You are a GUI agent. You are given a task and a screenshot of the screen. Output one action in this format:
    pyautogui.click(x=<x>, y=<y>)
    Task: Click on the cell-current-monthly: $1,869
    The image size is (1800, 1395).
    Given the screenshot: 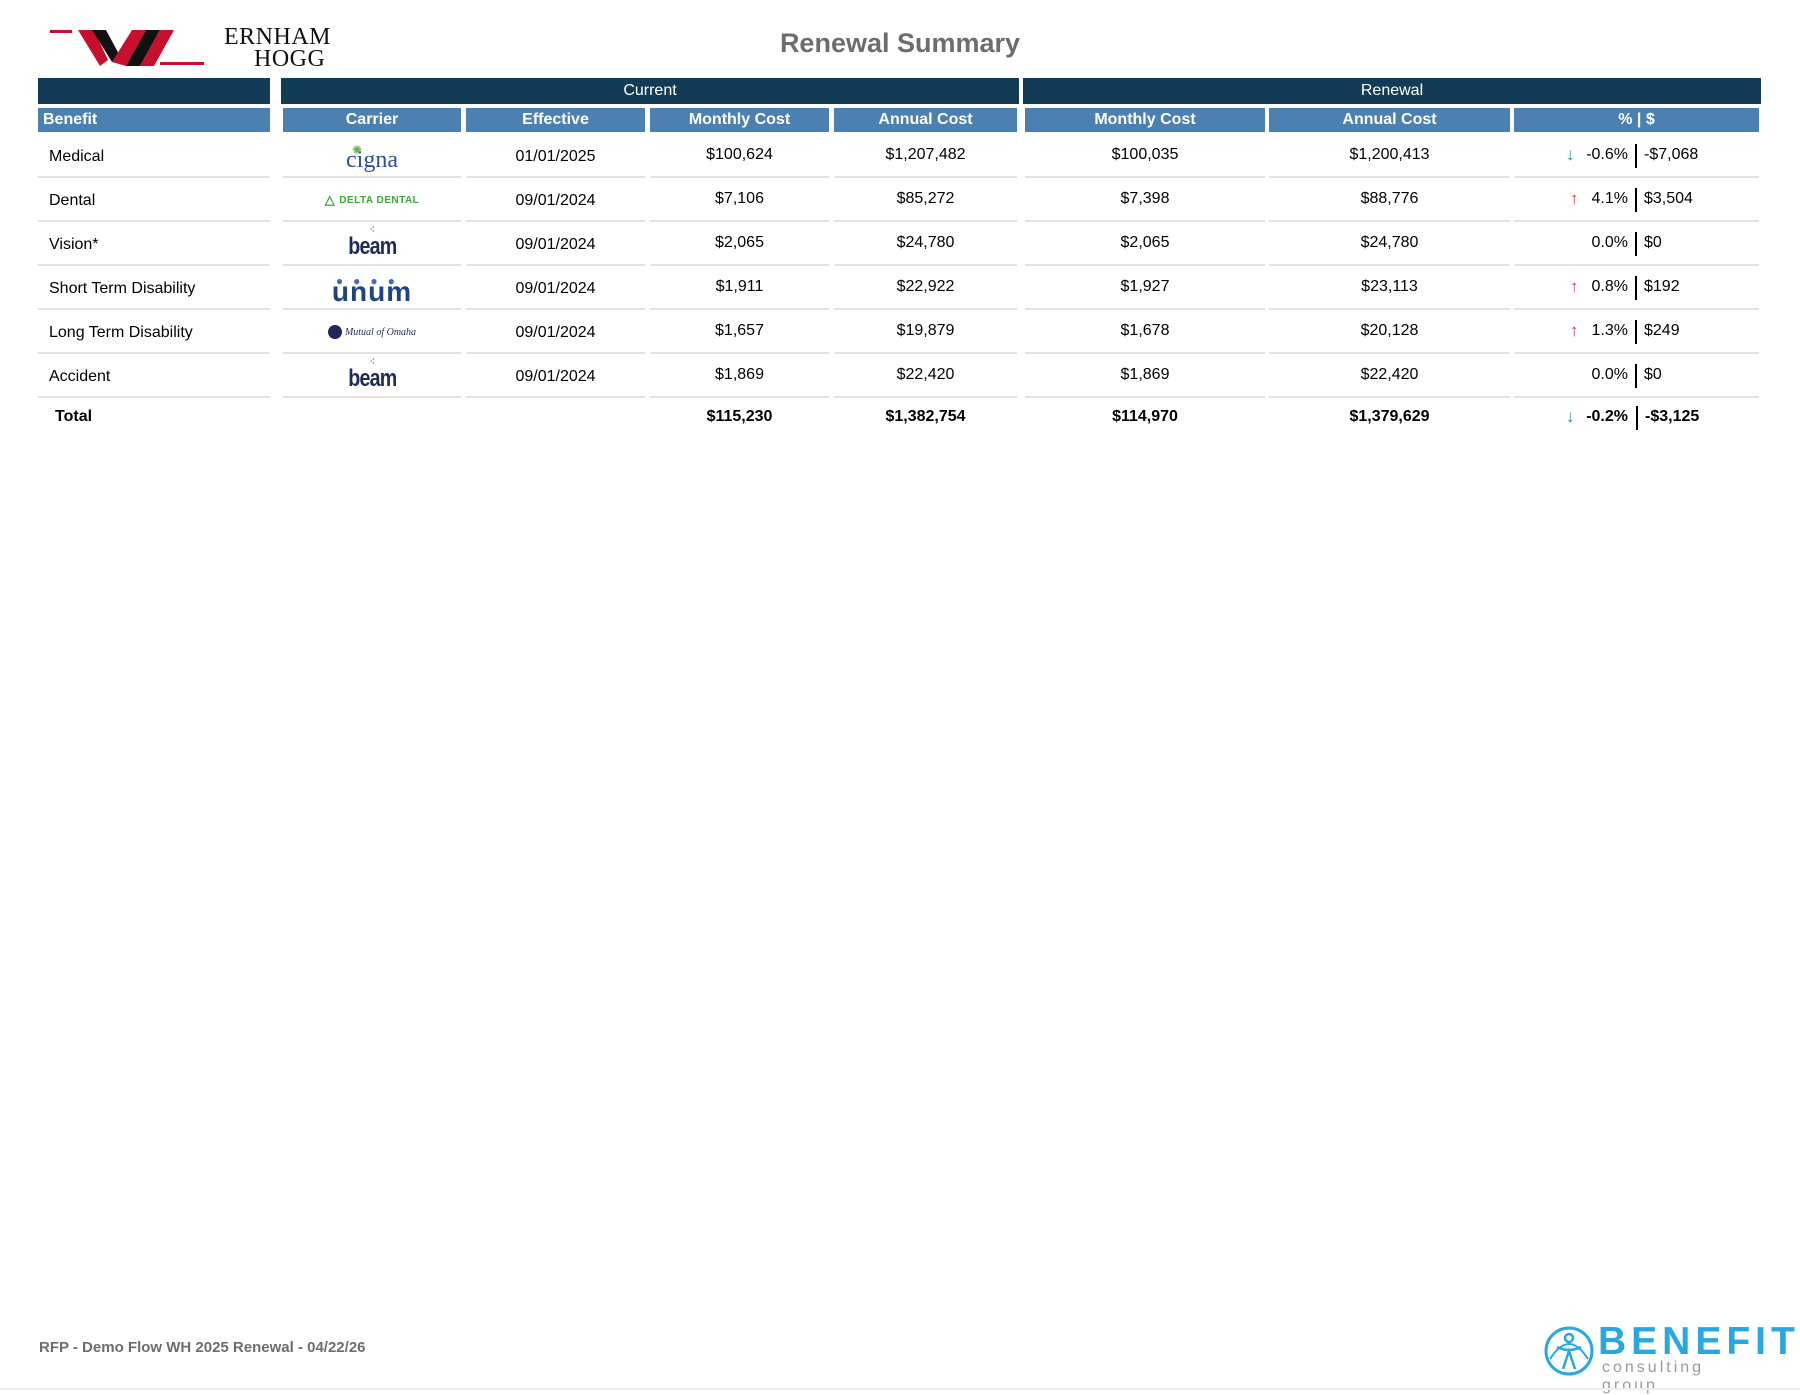 What is the action you would take?
    pyautogui.click(x=739, y=376)
    